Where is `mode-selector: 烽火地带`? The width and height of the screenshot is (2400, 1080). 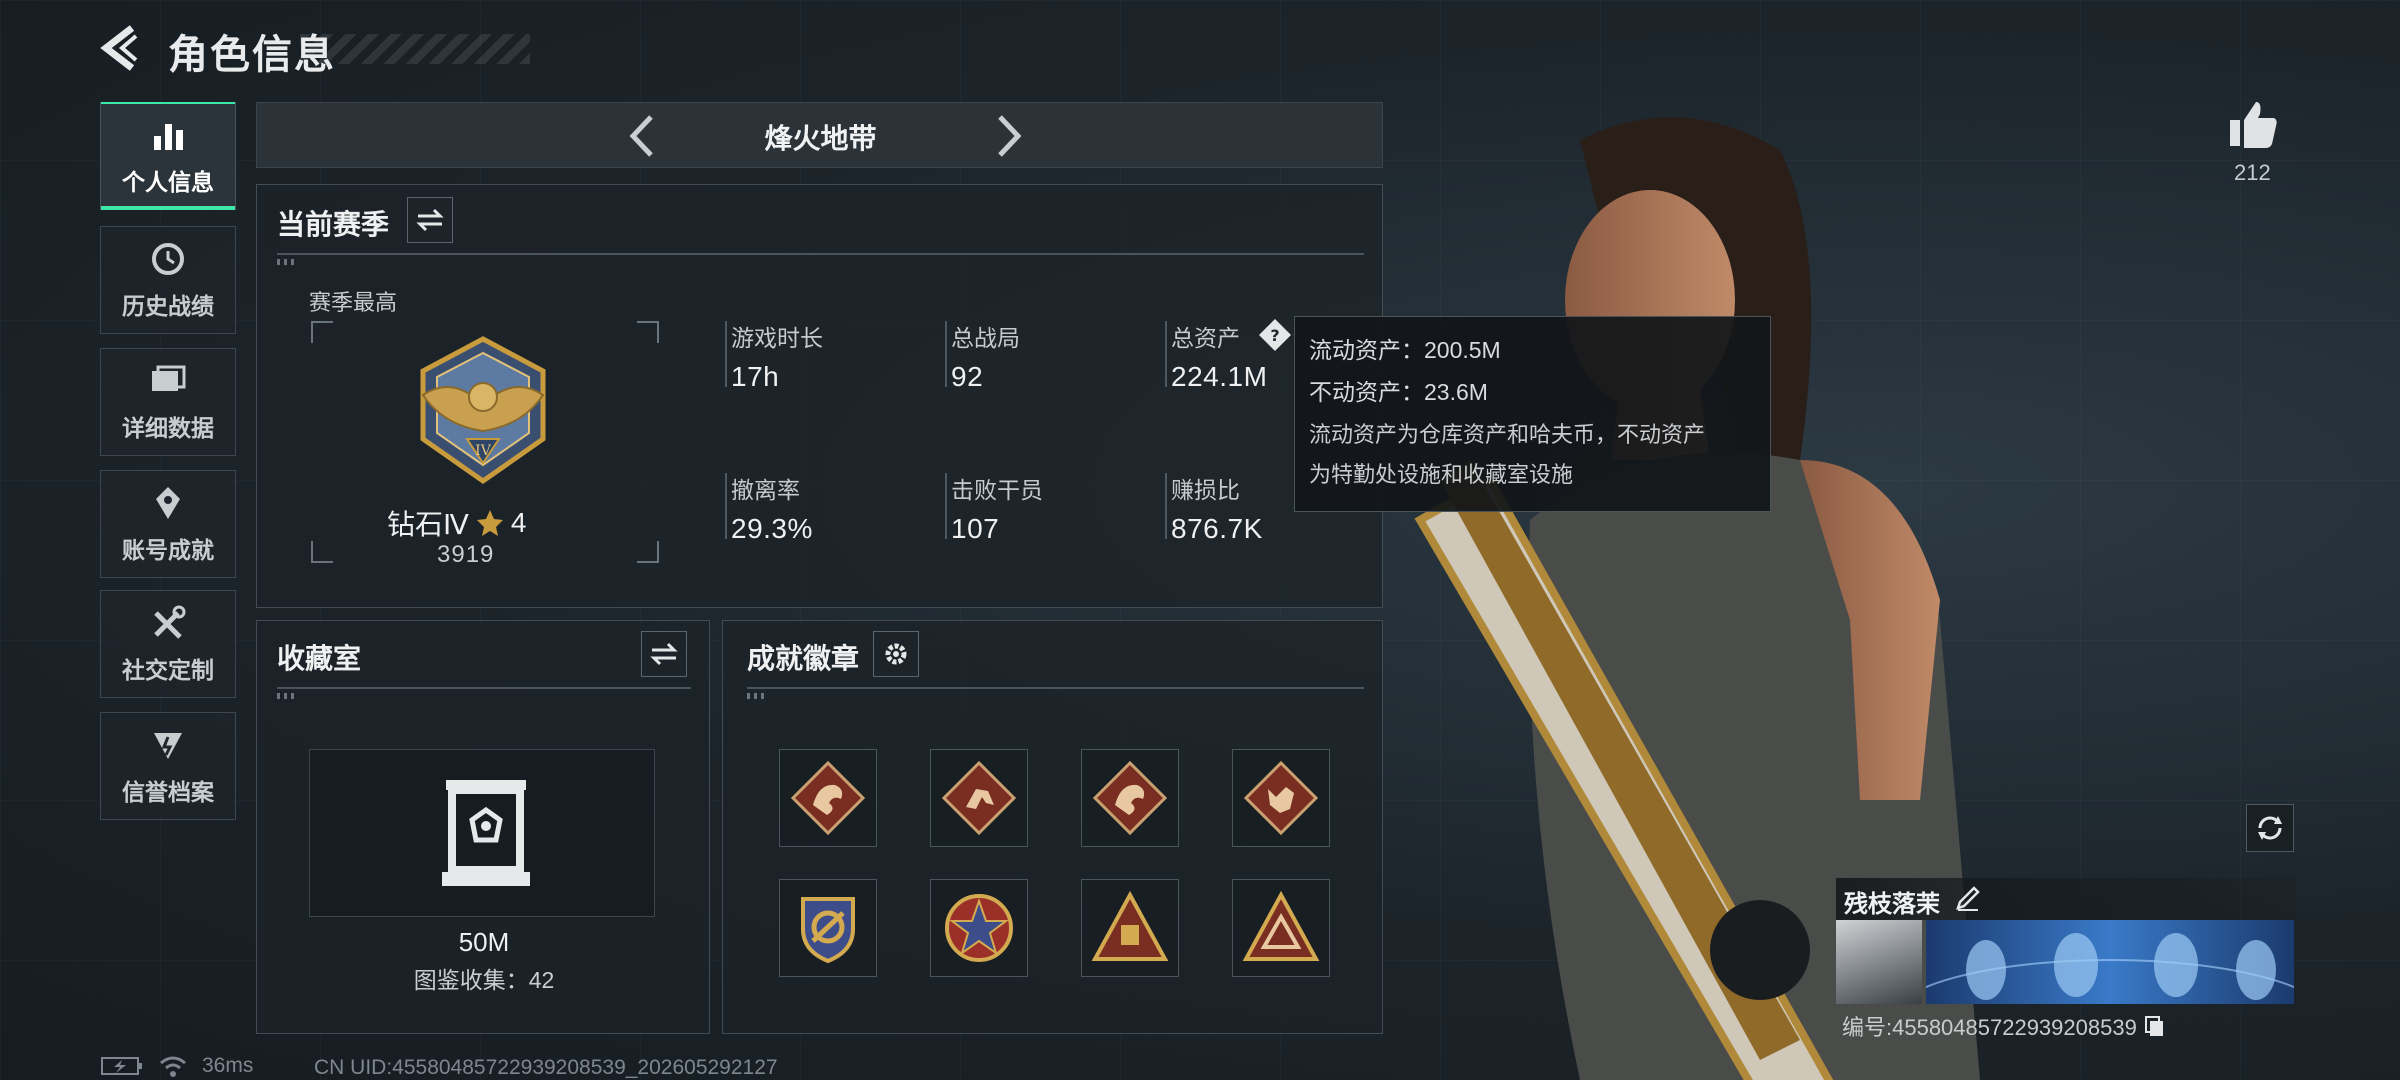
mode-selector: 烽火地带 is located at coordinates (819, 135).